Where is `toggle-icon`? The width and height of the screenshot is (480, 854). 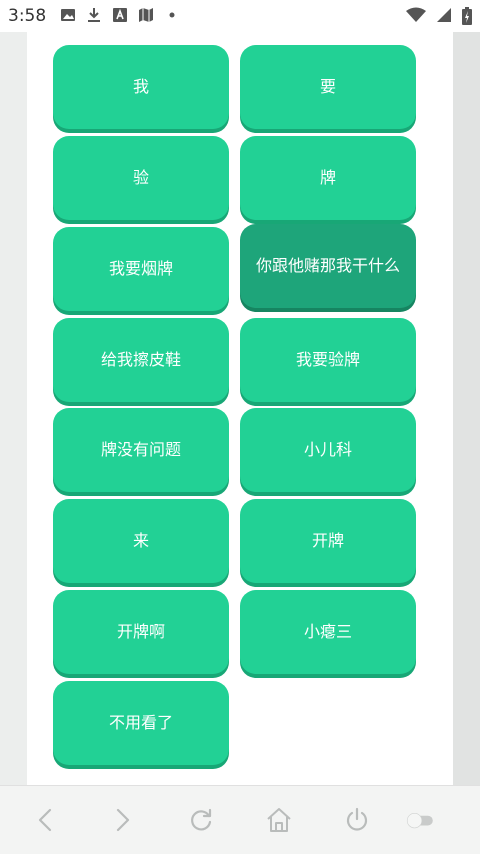 toggle-icon is located at coordinates (429, 820).